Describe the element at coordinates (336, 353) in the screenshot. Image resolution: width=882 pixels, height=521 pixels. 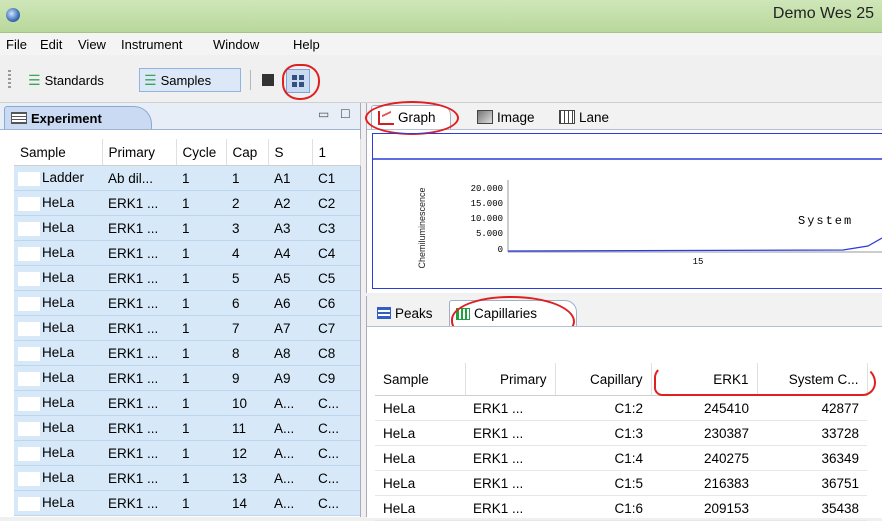
I see `cell-col1: C8` at that location.